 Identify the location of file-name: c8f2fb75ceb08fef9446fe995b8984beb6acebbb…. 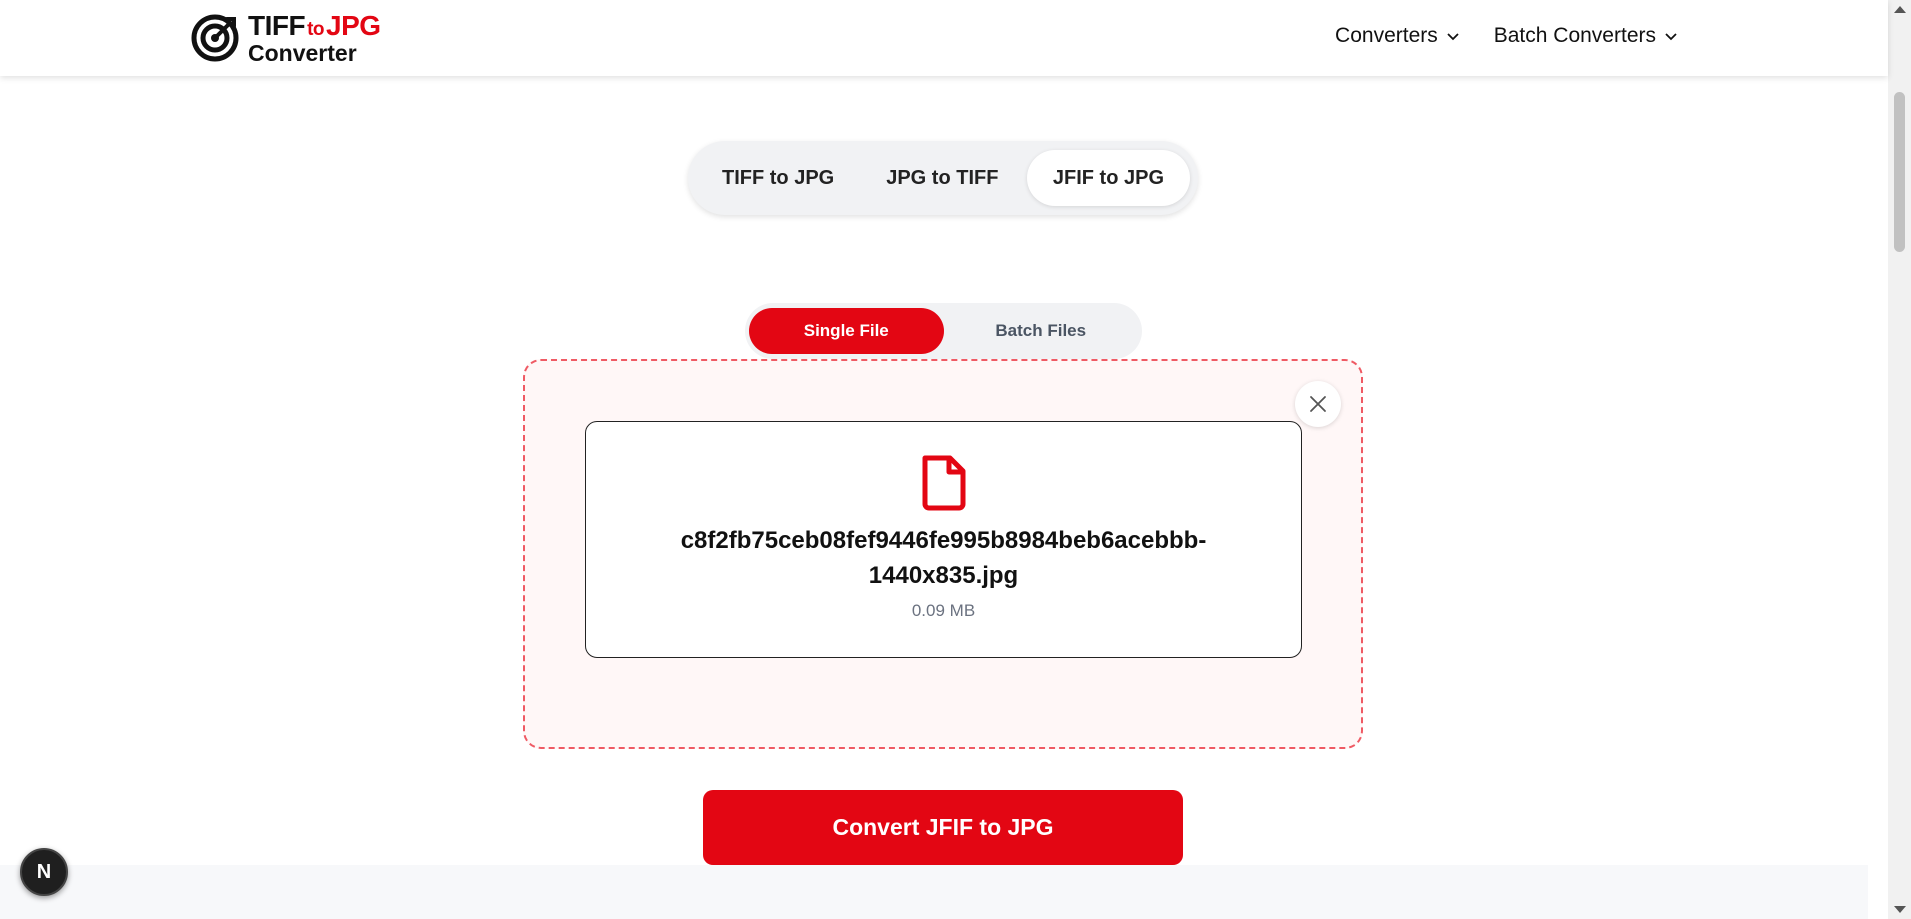
(943, 558).